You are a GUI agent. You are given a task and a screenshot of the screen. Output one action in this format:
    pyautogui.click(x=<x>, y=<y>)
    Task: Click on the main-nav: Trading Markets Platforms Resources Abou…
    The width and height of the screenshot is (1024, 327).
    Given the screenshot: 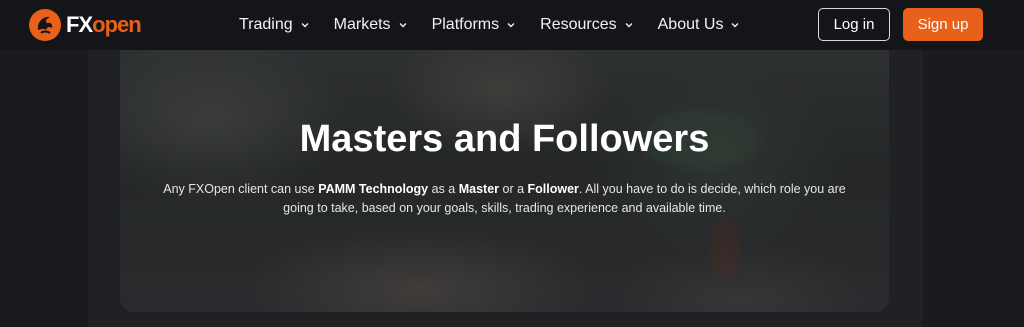 What is the action you would take?
    pyautogui.click(x=501, y=25)
    